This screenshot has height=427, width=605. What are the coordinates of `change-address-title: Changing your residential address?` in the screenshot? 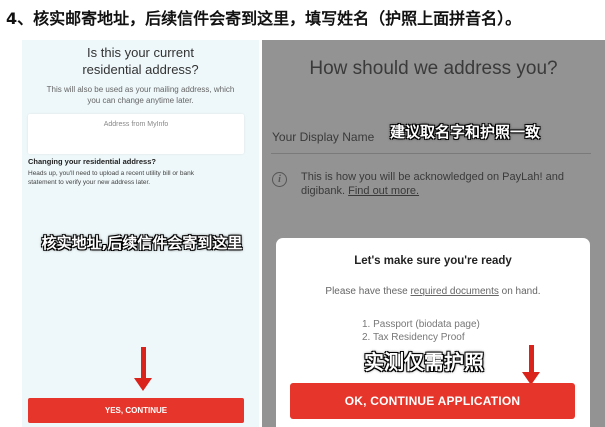 It's located at (92, 161).